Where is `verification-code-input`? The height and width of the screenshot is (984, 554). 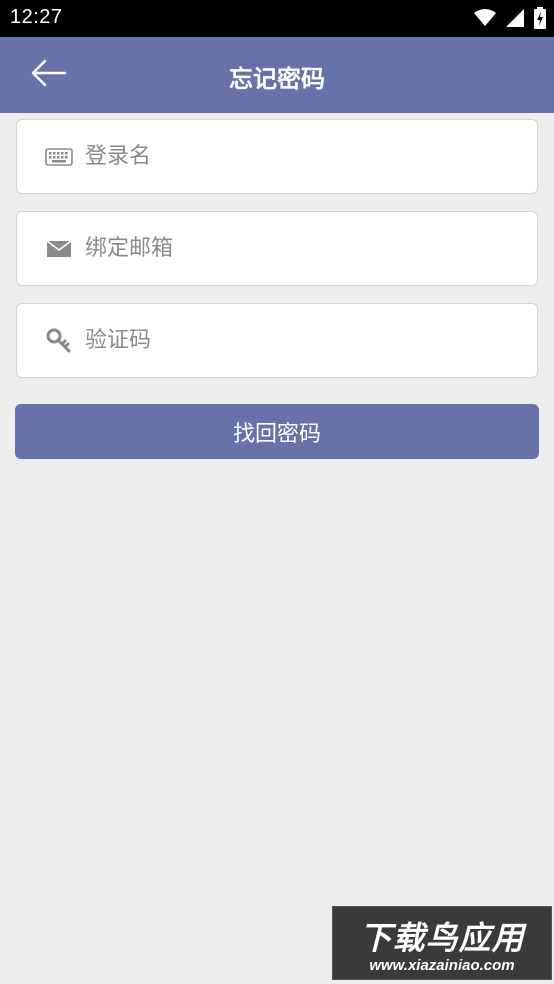 verification-code-input is located at coordinates (295, 340).